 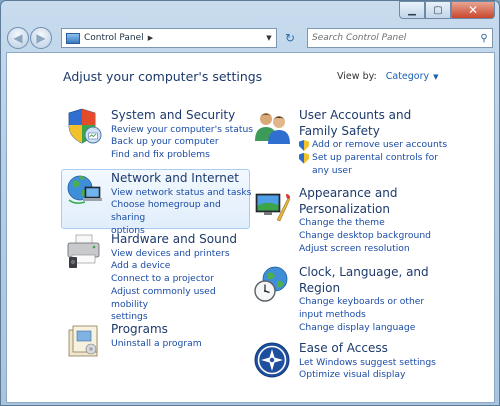 I want to click on minimize-button: ▁, so click(x=412, y=10).